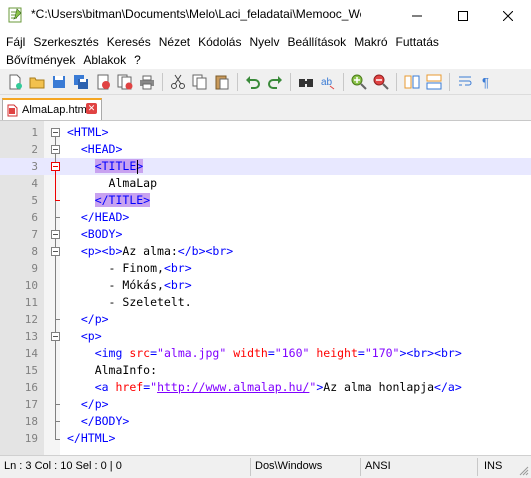 This screenshot has height=478, width=531. Describe the element at coordinates (146, 82) in the screenshot. I see `print-button` at that location.